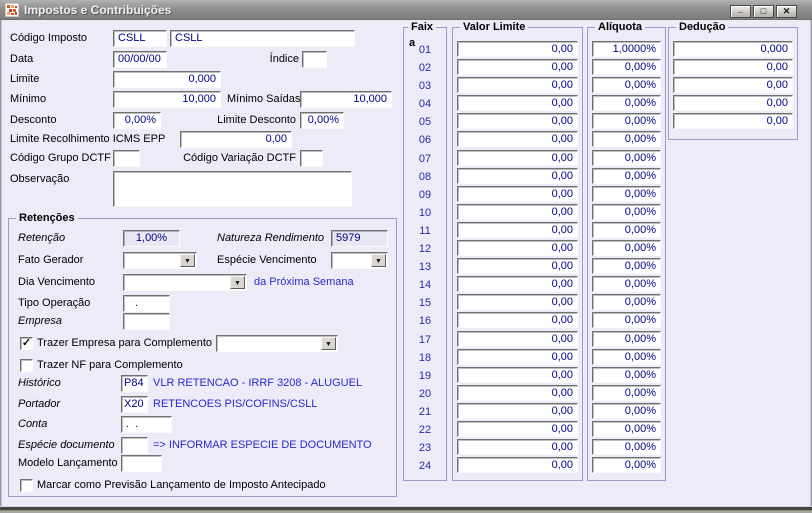 The height and width of the screenshot is (513, 812). I want to click on aliquota-field: 1,0000%, so click(626, 49).